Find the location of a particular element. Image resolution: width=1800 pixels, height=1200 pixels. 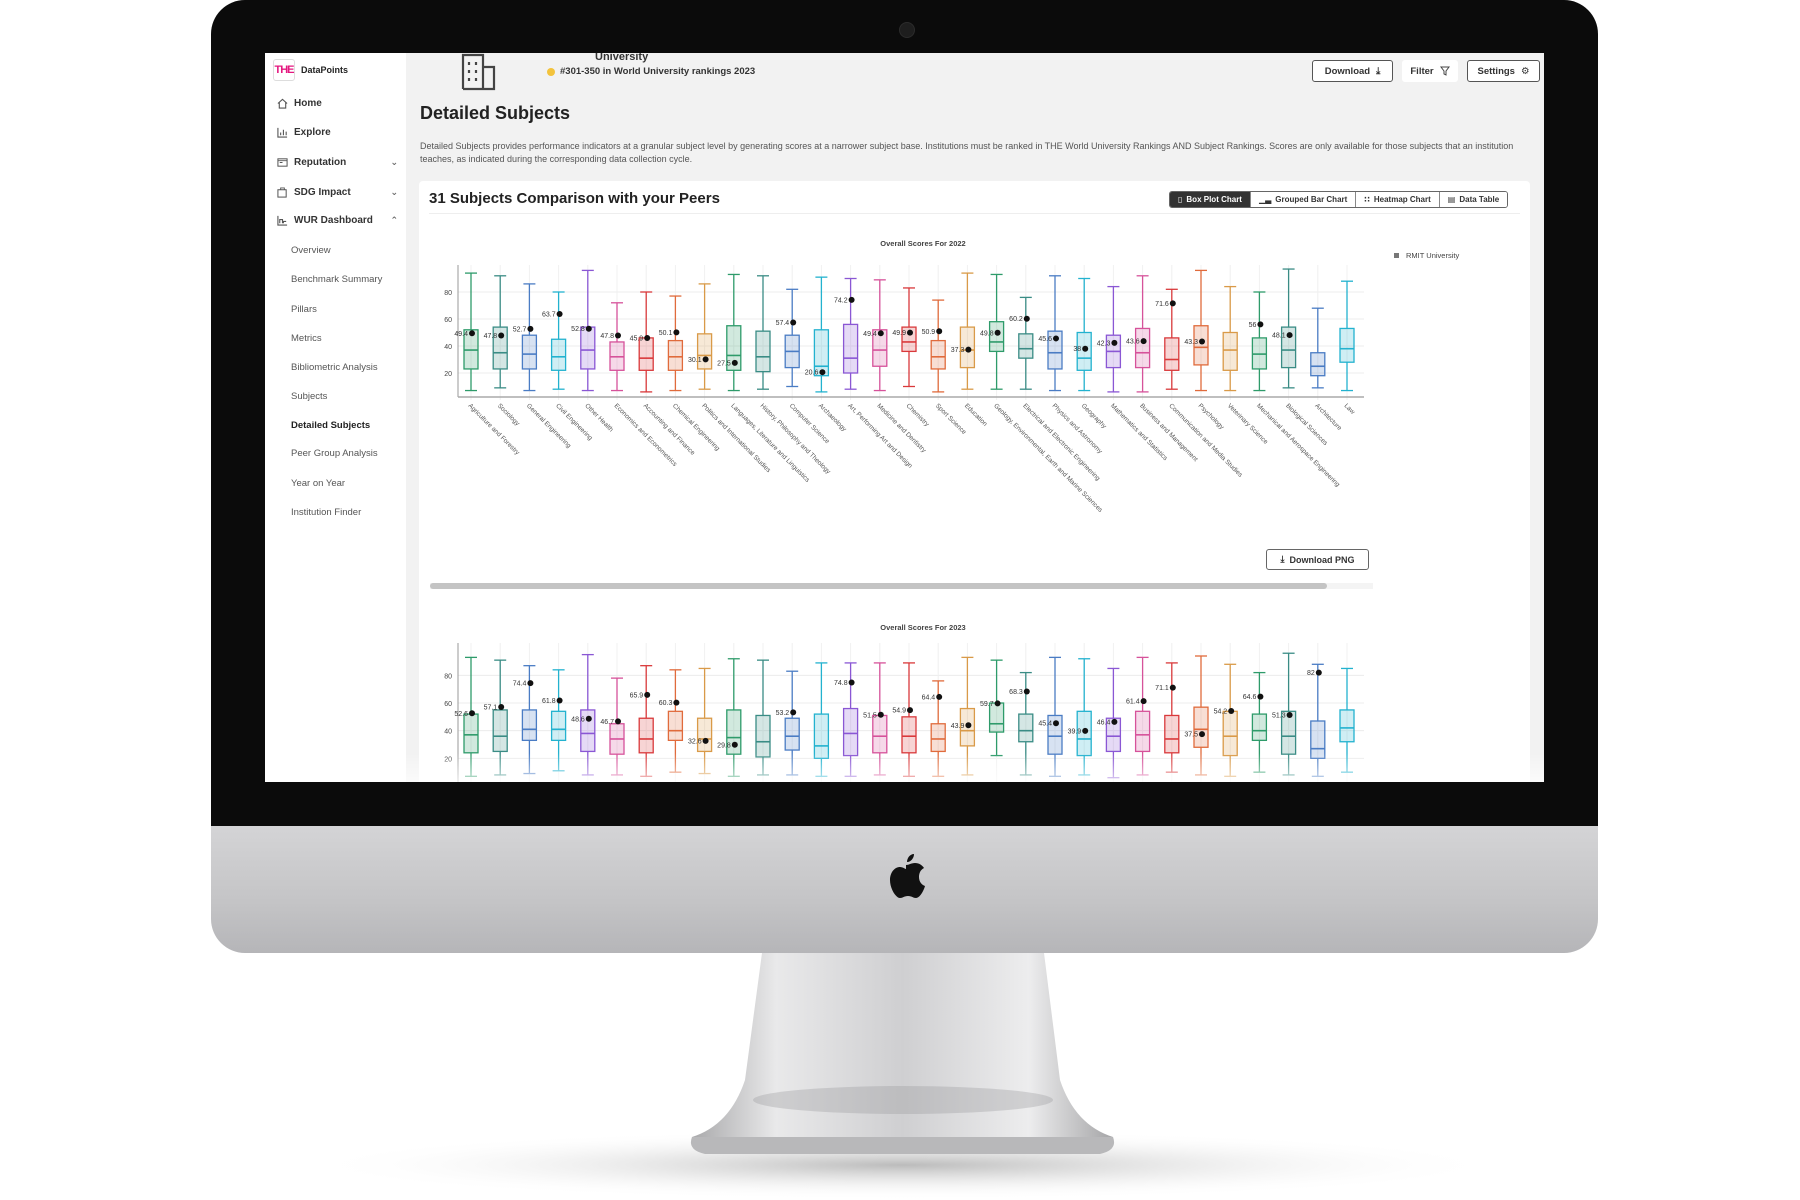

rmit-value-label: 48.1 is located at coordinates (1279, 336).